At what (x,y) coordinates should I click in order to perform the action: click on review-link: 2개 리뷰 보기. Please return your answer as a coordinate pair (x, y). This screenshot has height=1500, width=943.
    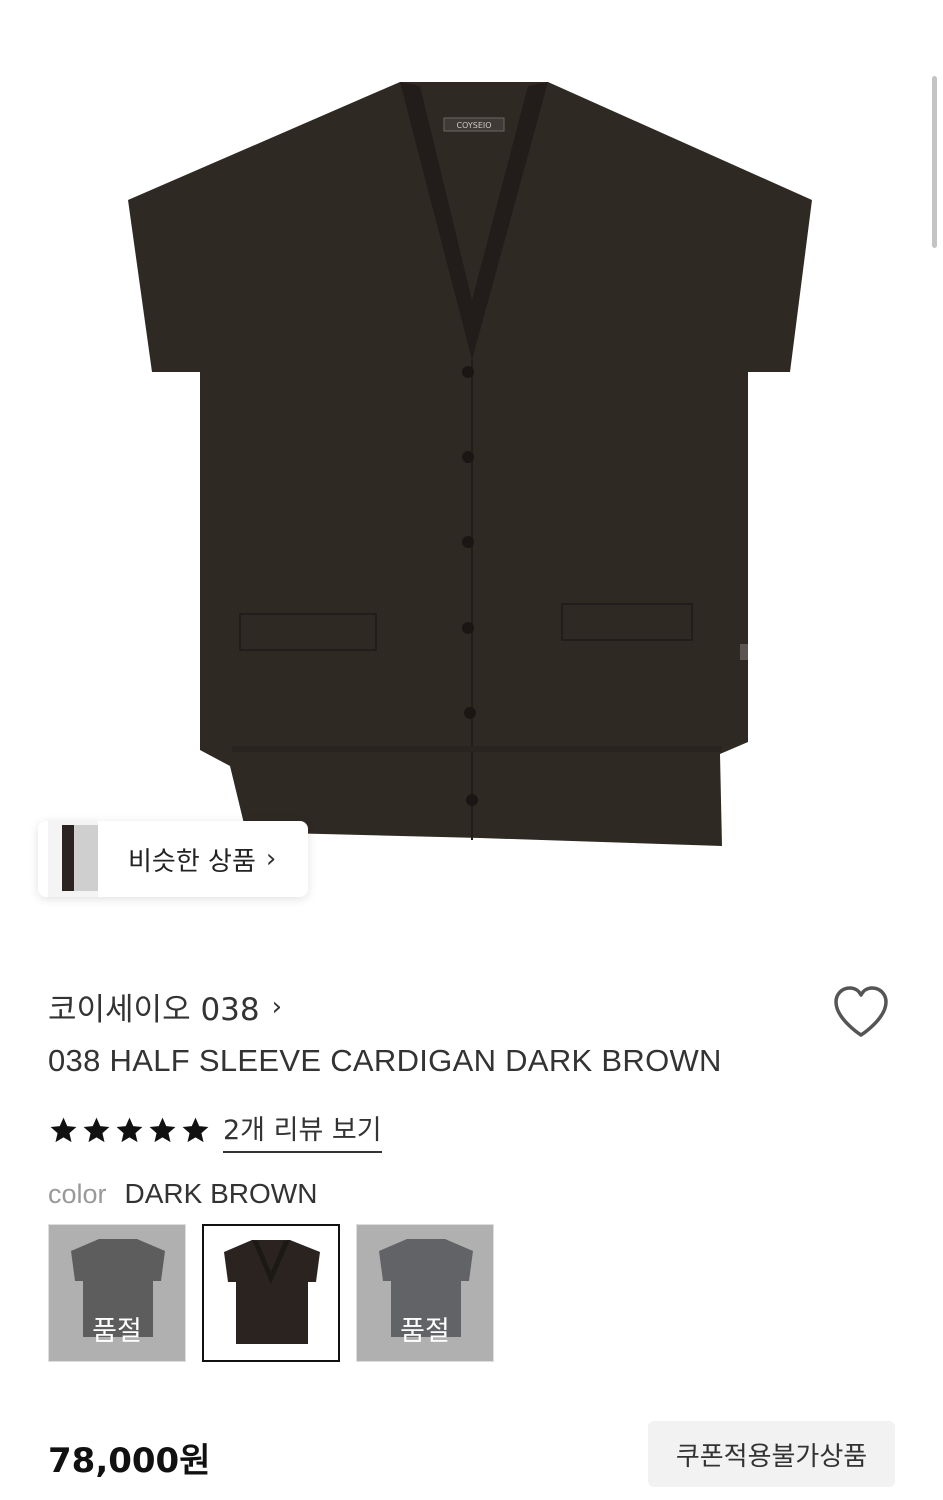
    Looking at the image, I should click on (302, 1130).